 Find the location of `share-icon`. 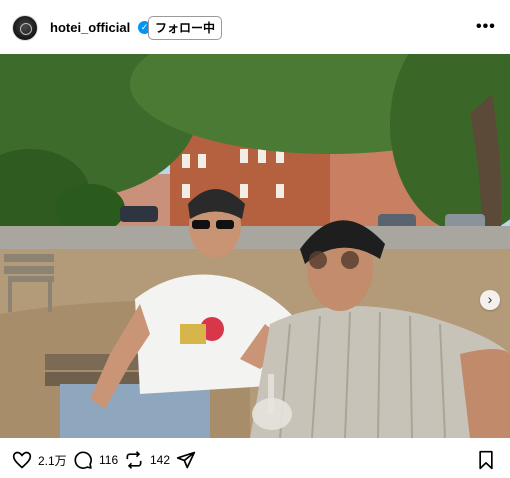

share-icon is located at coordinates (186, 460).